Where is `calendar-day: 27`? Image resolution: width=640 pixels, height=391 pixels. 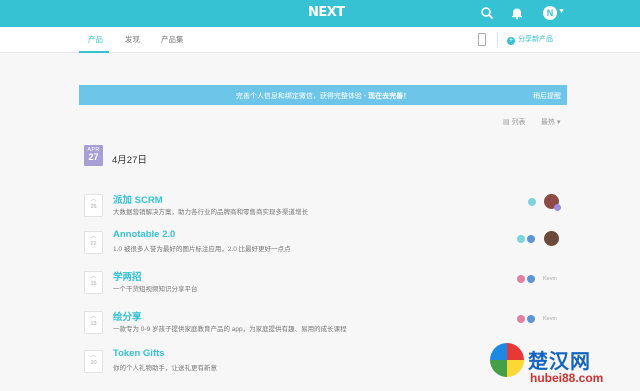
calendar-day: 27 is located at coordinates (93, 157).